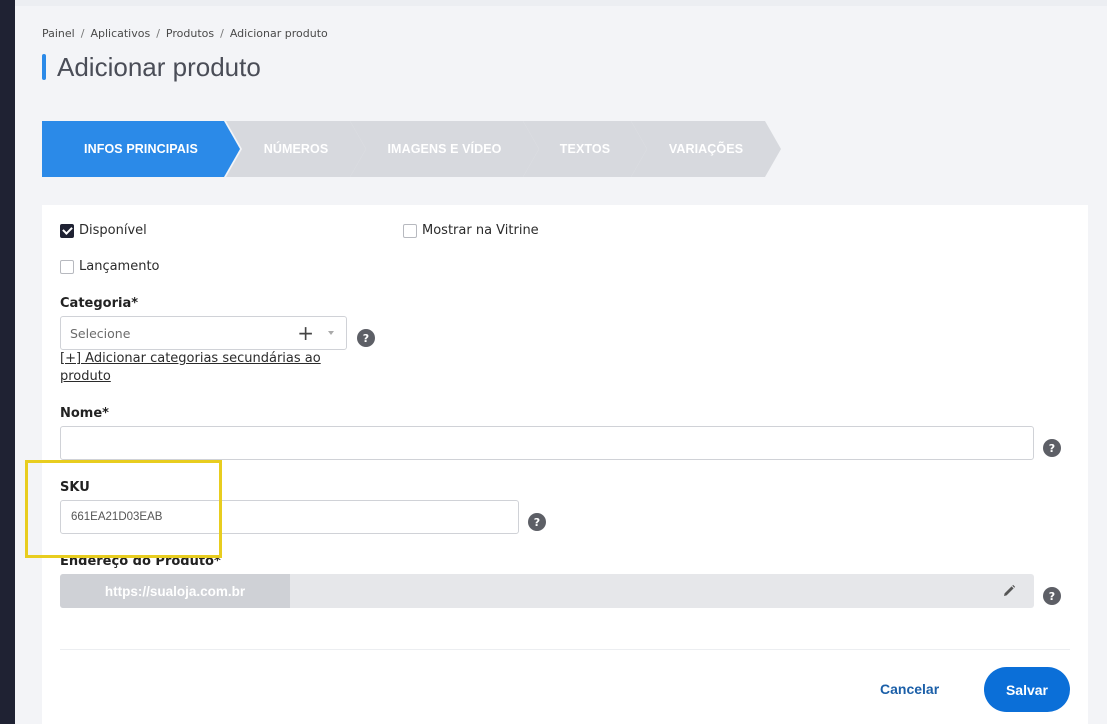 This screenshot has width=1107, height=724. I want to click on categoria-label: Categoria*, so click(99, 303).